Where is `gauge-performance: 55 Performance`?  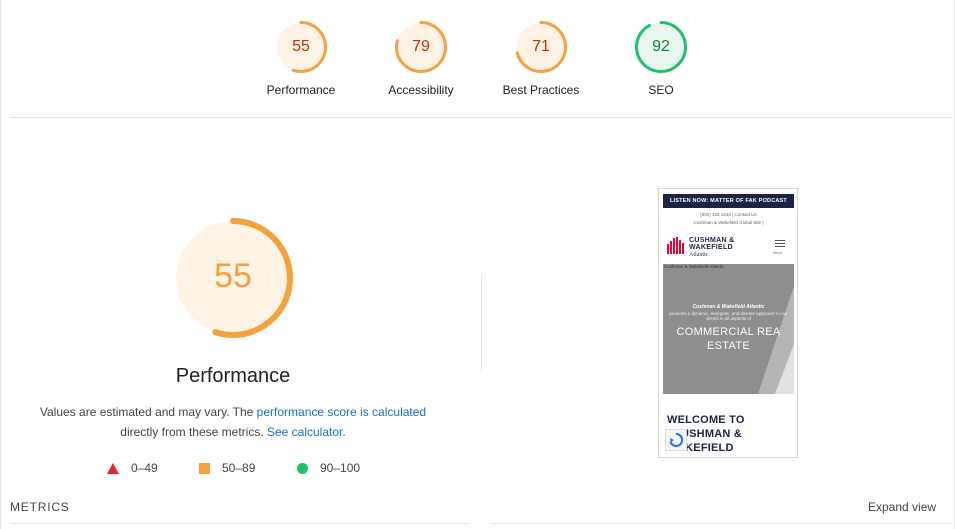
gauge-performance: 55 Performance is located at coordinates (301, 58).